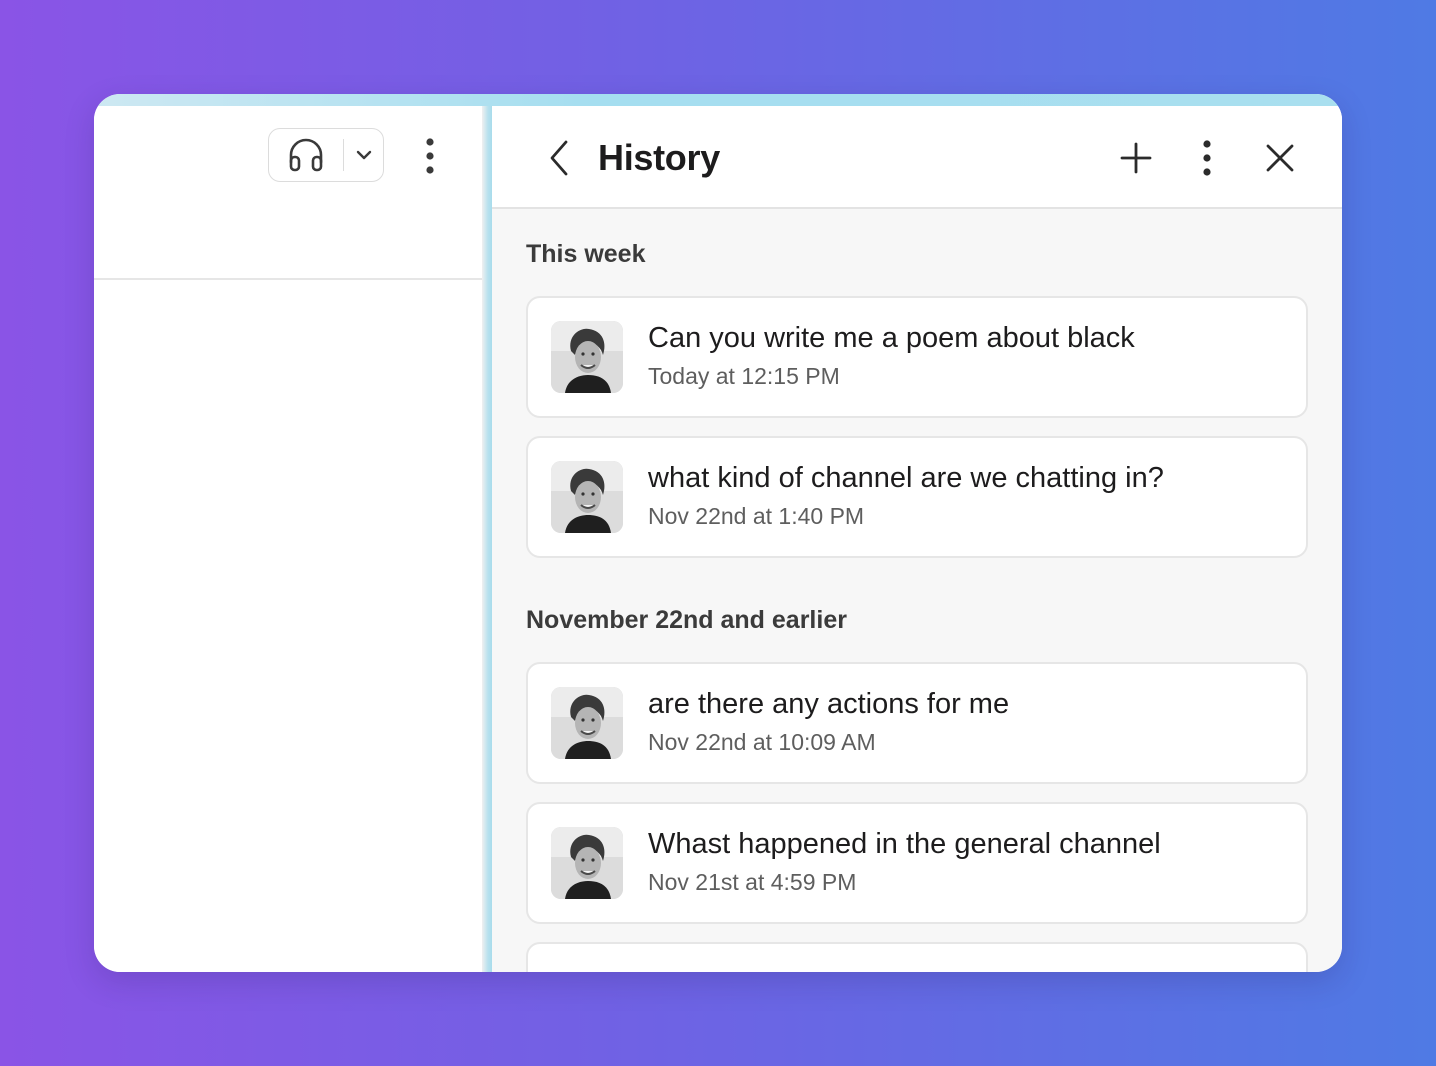  What do you see at coordinates (906, 478) in the screenshot?
I see `item-title: what kind of channel are we chatting in?` at bounding box center [906, 478].